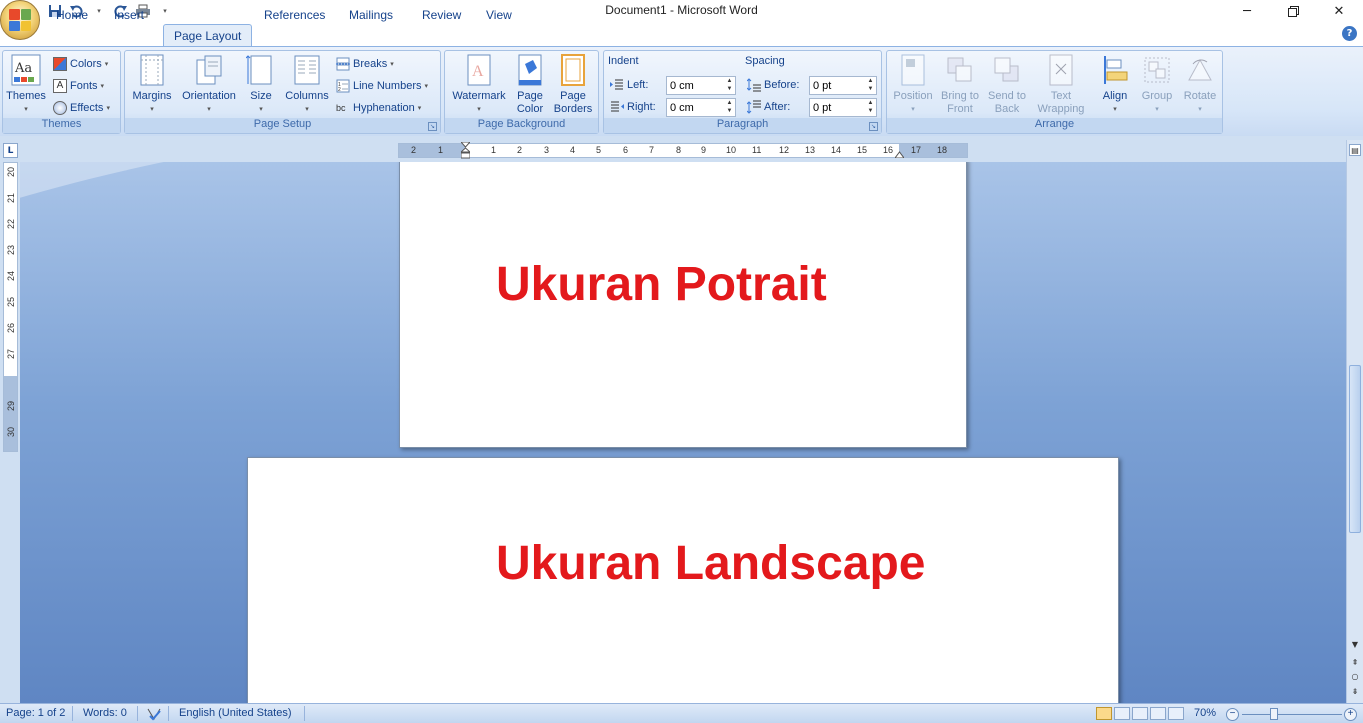  Describe the element at coordinates (701, 107) in the screenshot. I see `indent-right-input: 0 cm ▲ ▼` at that location.